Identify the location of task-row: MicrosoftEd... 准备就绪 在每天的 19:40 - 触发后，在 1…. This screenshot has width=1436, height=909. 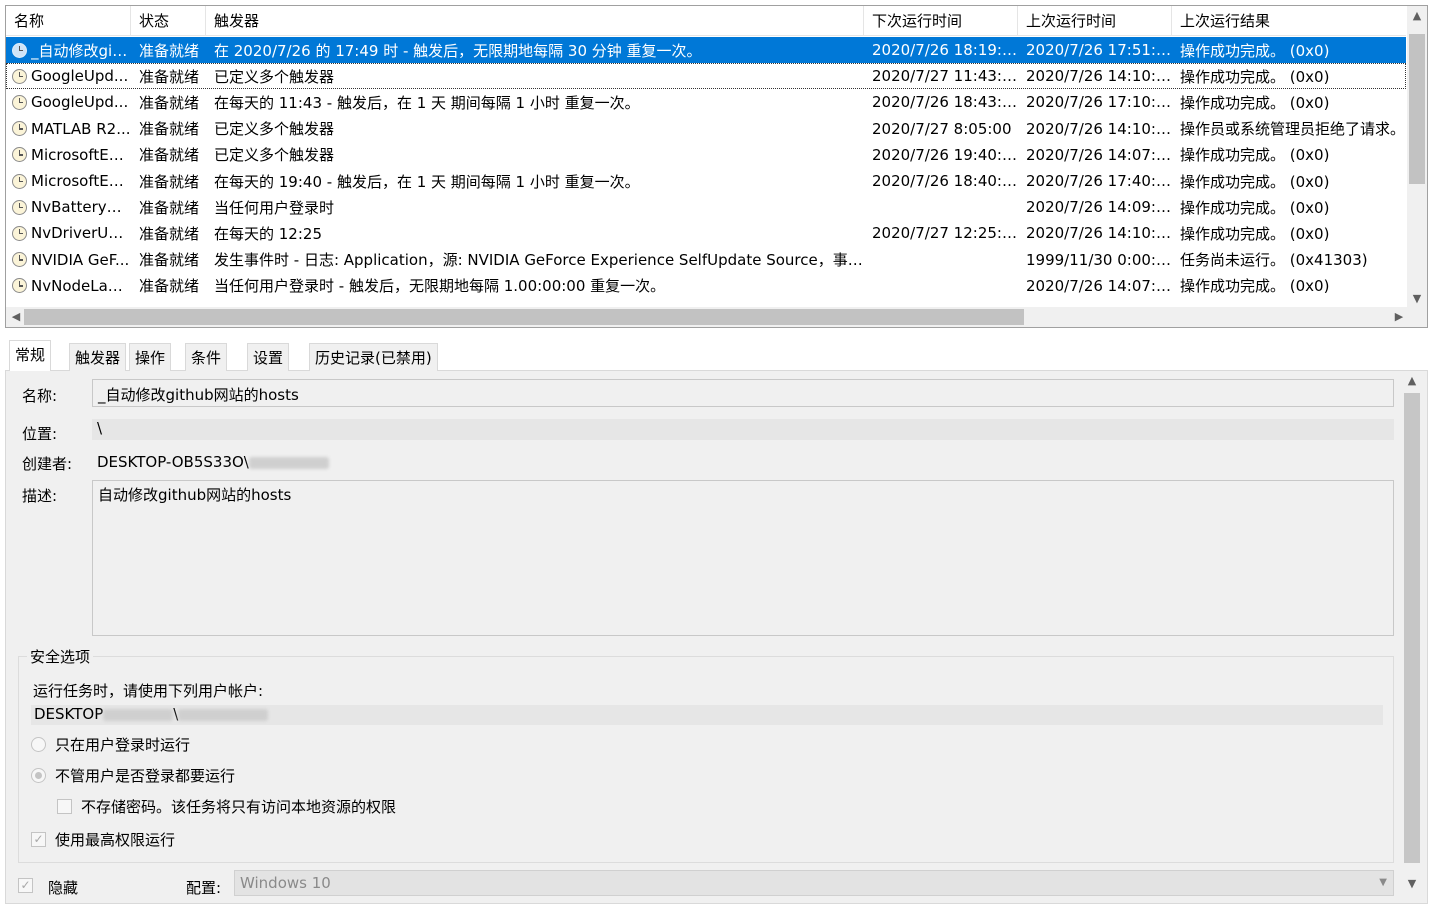
(706, 181).